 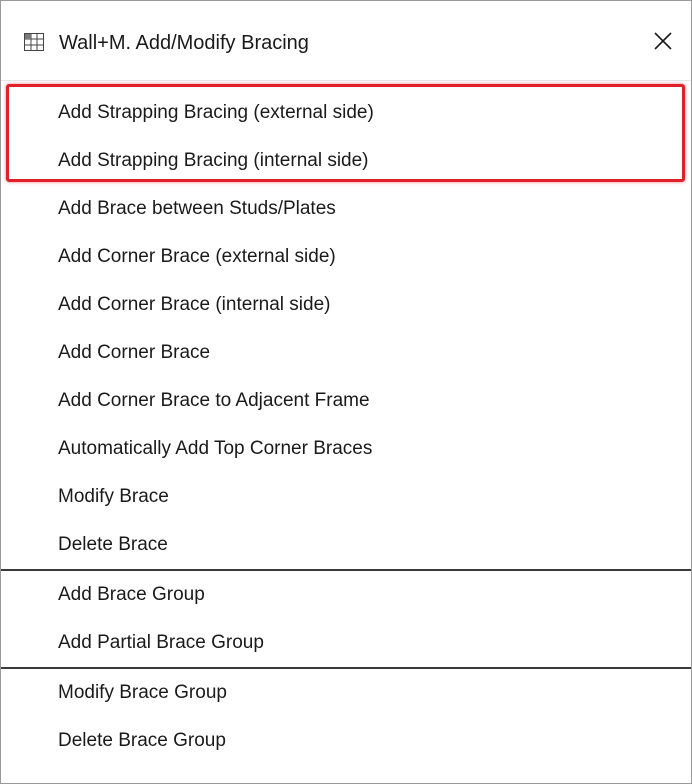 What do you see at coordinates (346, 497) in the screenshot?
I see `menu-item-modify-brace: Modify Brace` at bounding box center [346, 497].